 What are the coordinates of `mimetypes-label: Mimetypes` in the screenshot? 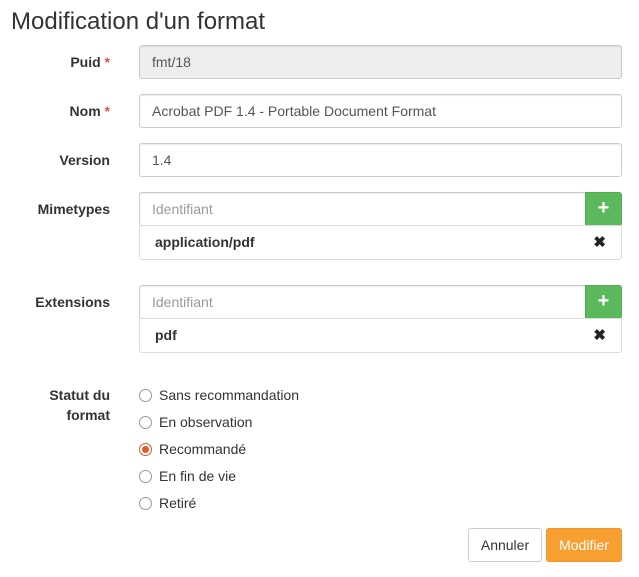 It's located at (55, 209).